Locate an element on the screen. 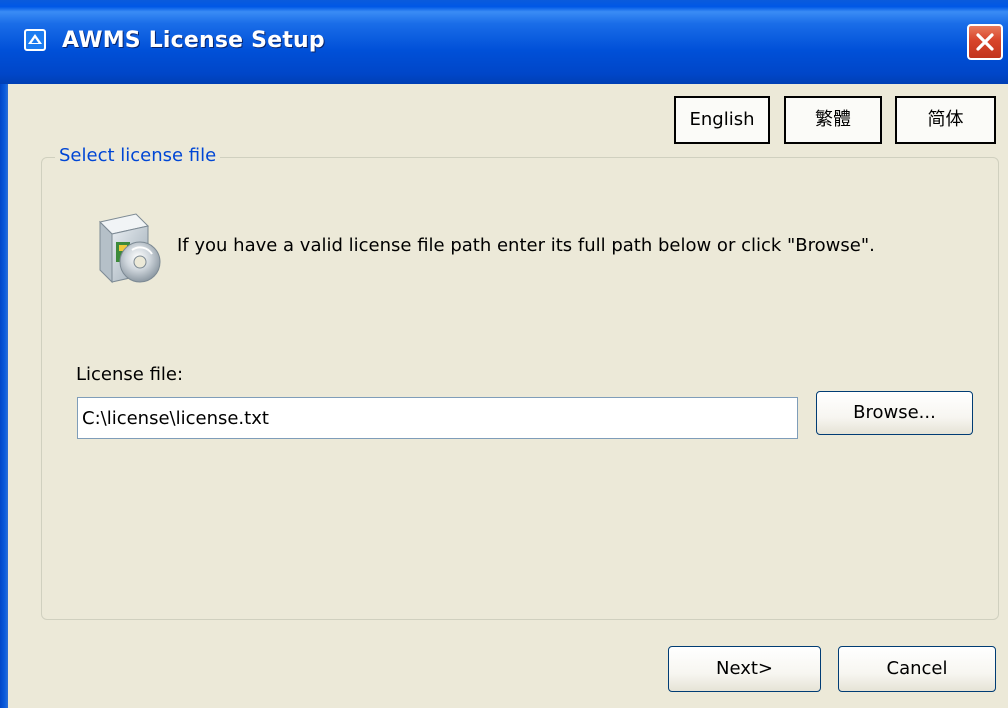 This screenshot has height=708, width=1008. group-legend: Select license file is located at coordinates (138, 155).